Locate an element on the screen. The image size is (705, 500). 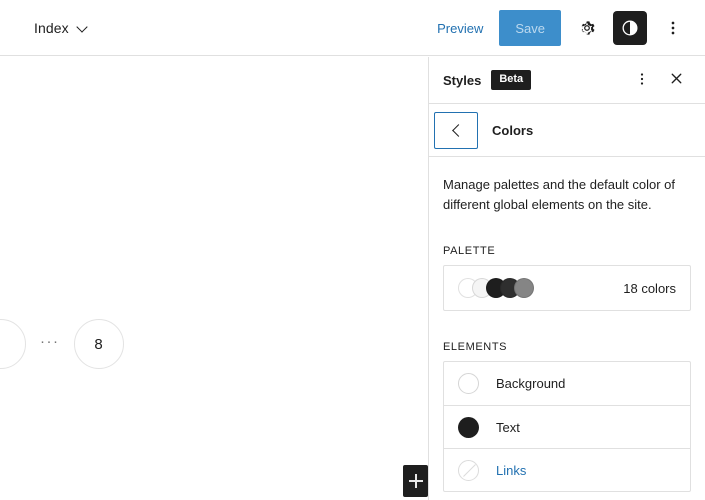
plus-icon is located at coordinates (415, 481).